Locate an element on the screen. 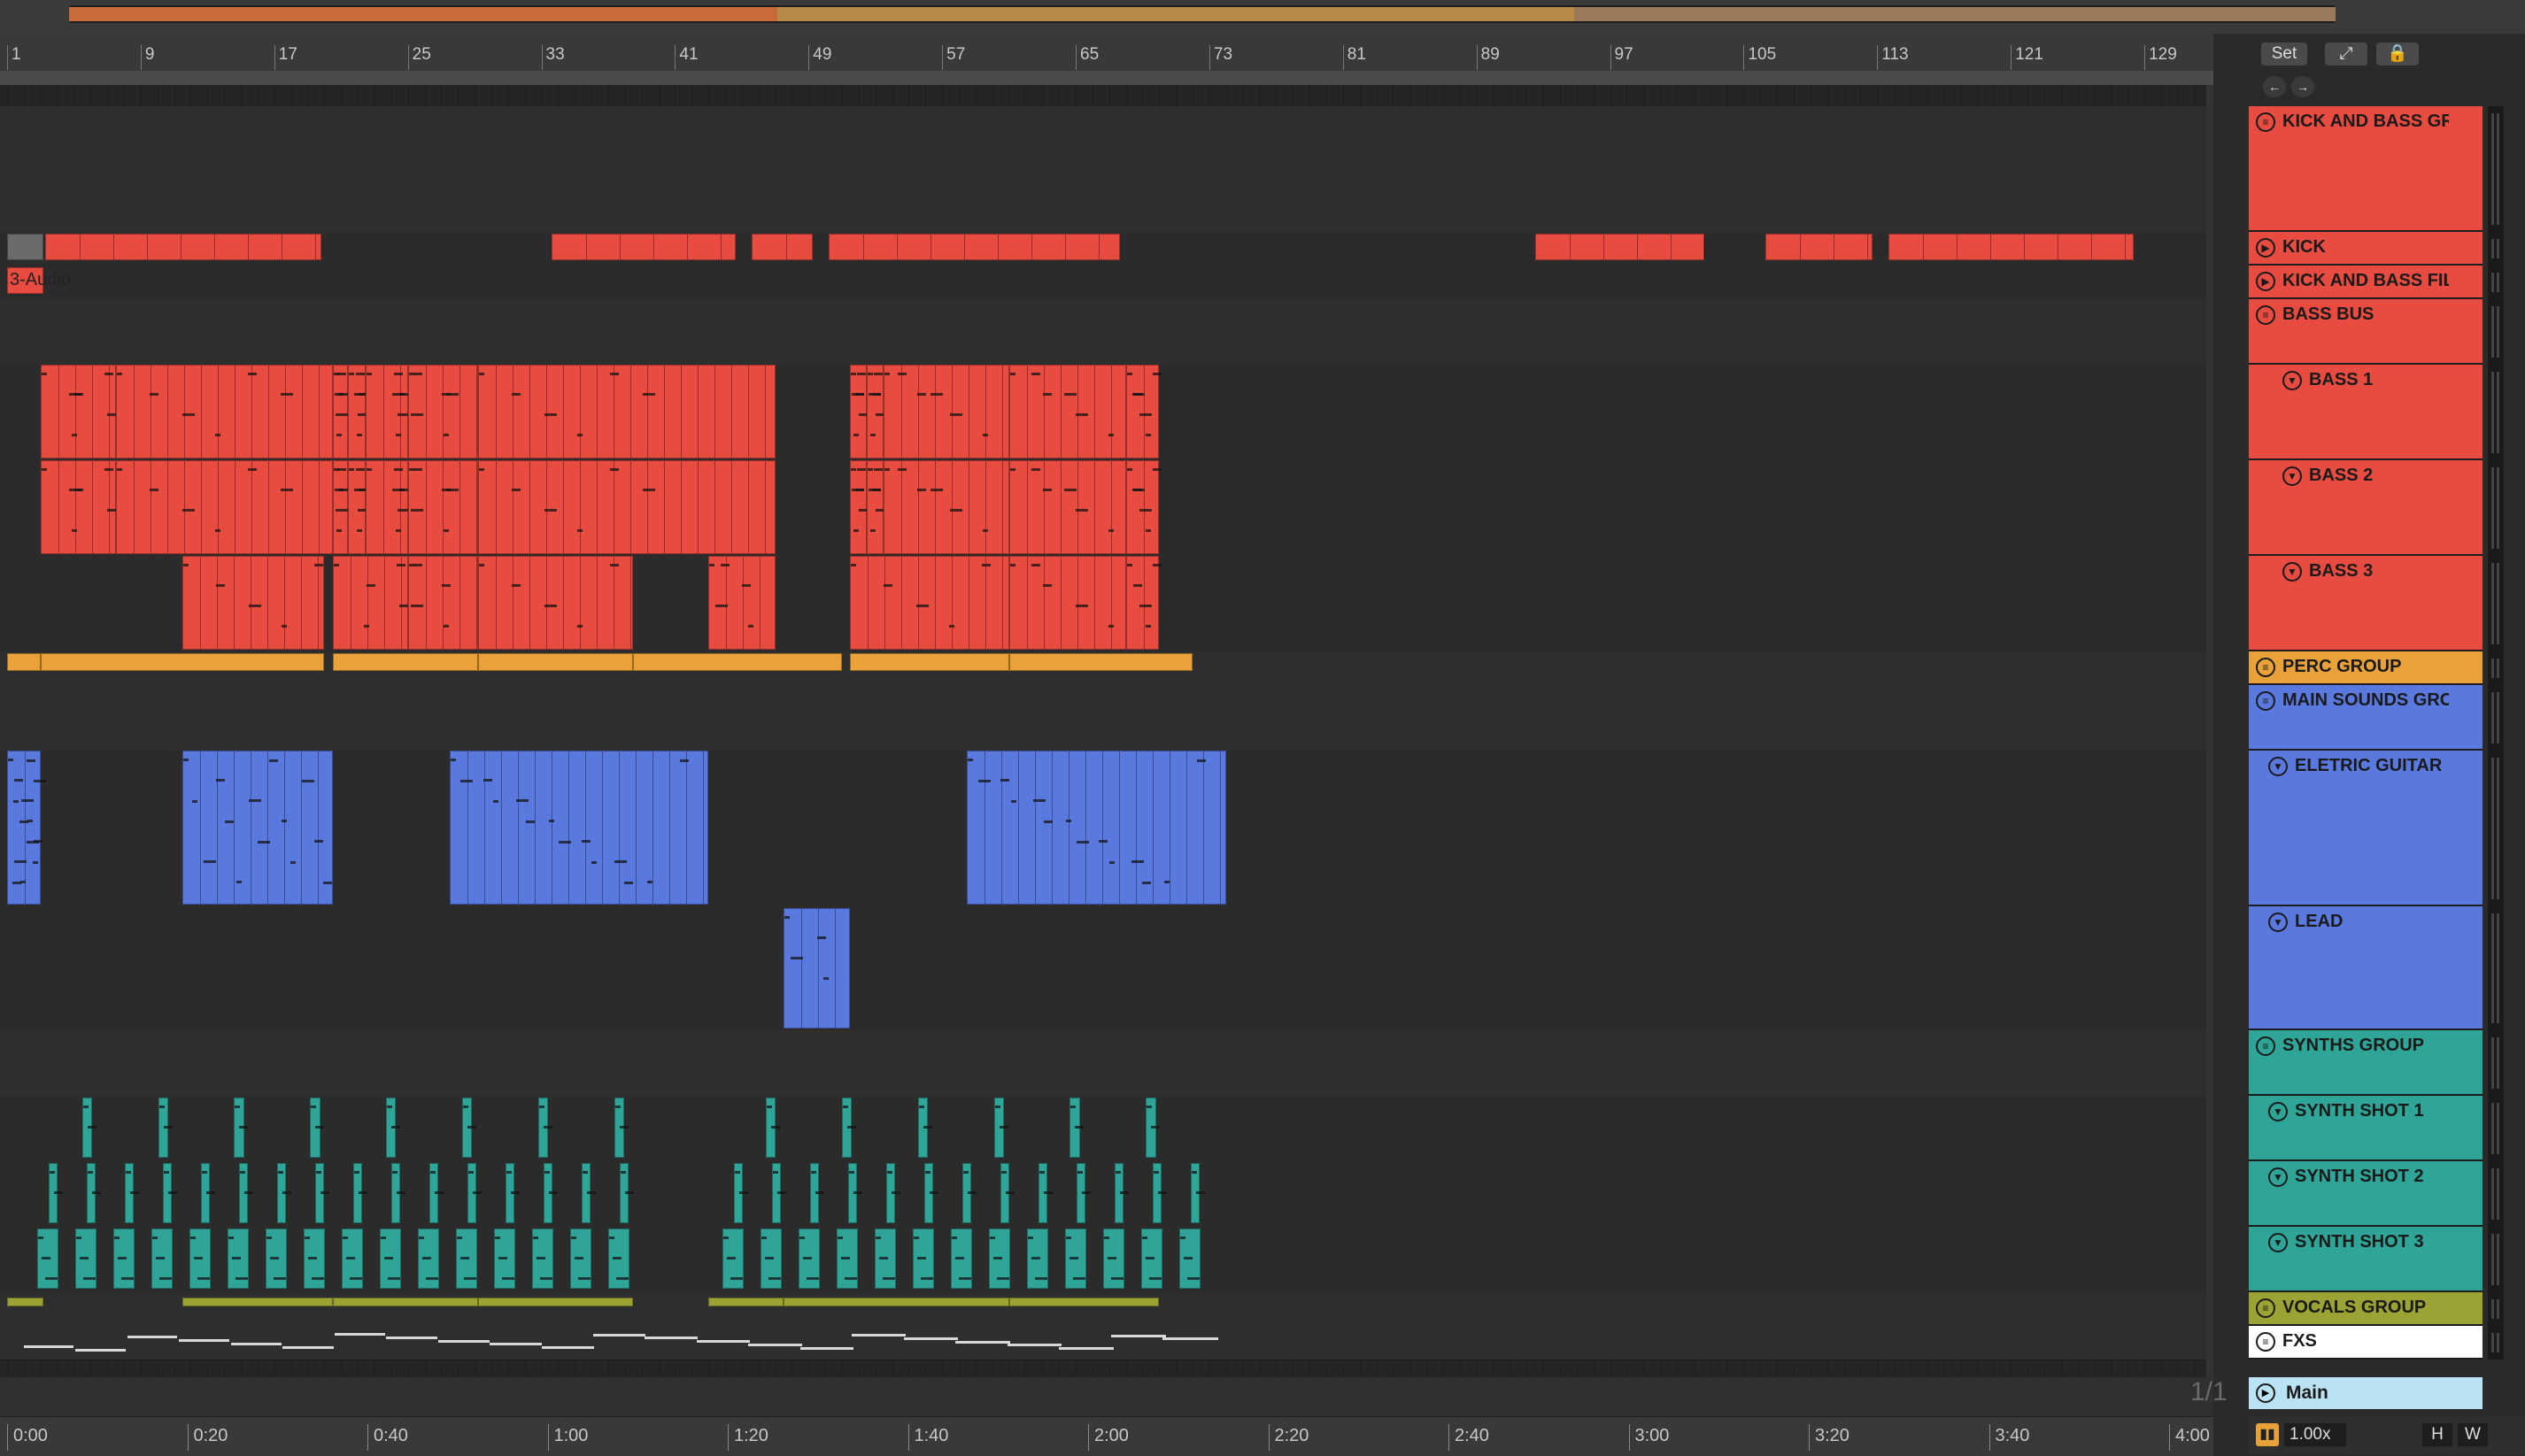 The width and height of the screenshot is (2525, 1456). audio-clip: 3-Audio is located at coordinates (39, 280).